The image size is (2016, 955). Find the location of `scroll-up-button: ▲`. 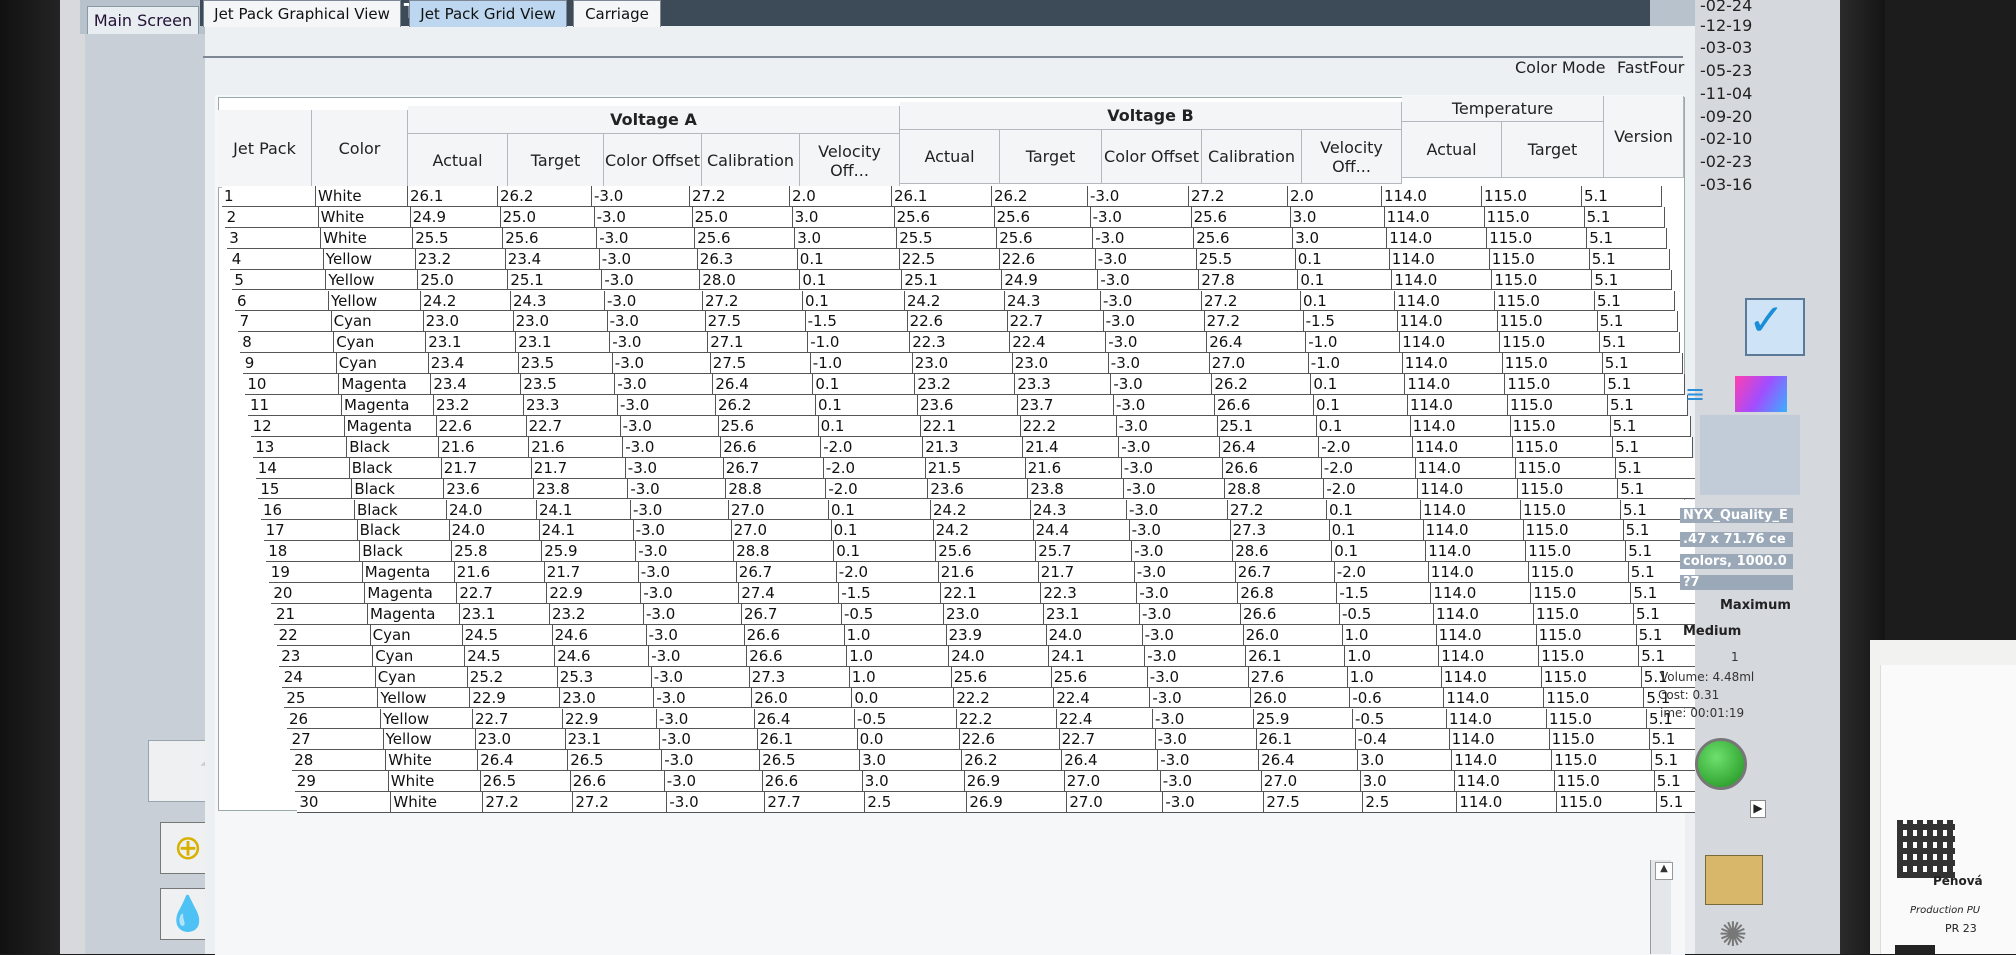

scroll-up-button: ▲ is located at coordinates (1664, 871).